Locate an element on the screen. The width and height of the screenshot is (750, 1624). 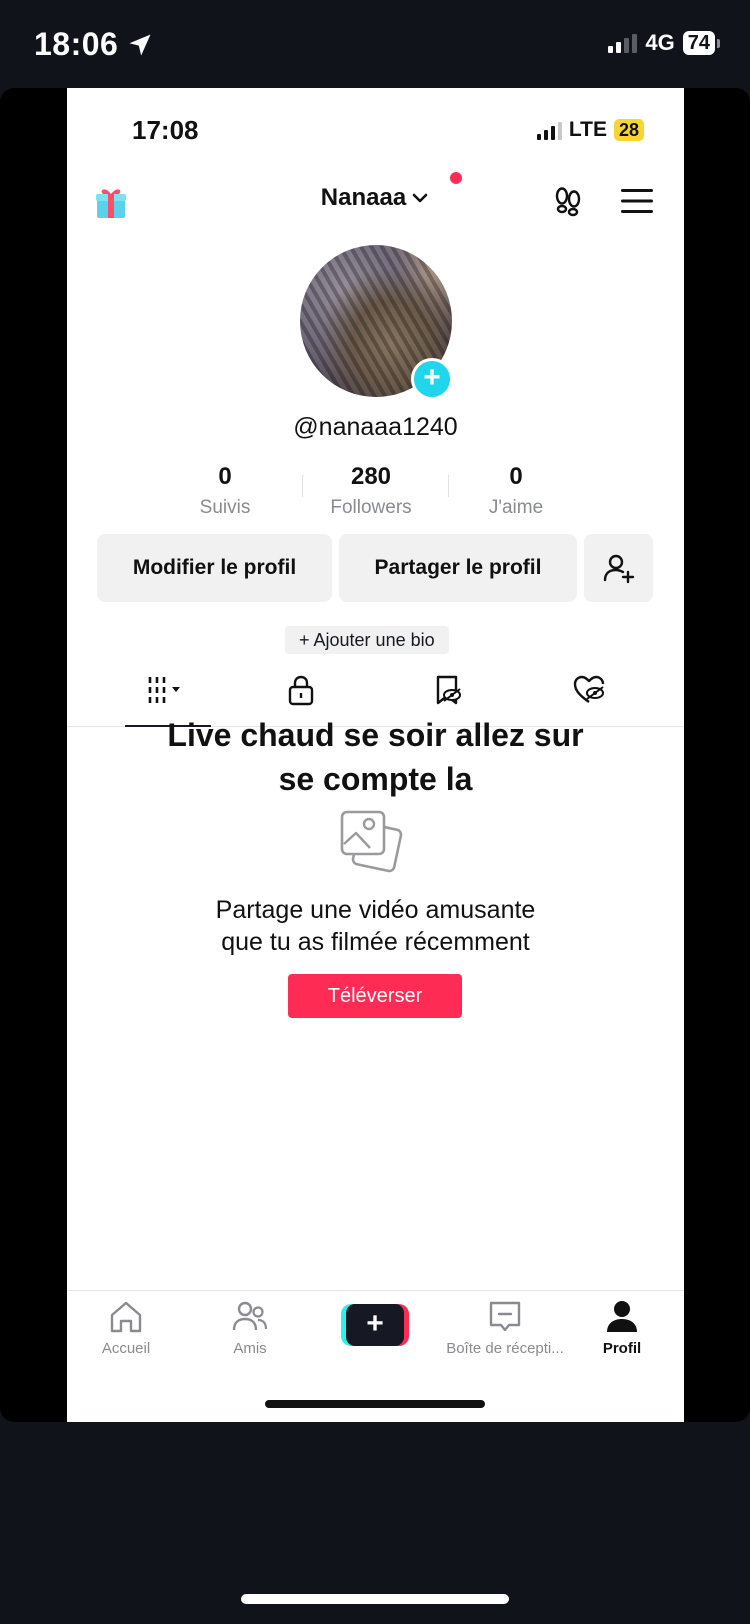
inner-clock: 17:08 is located at coordinates (165, 130).